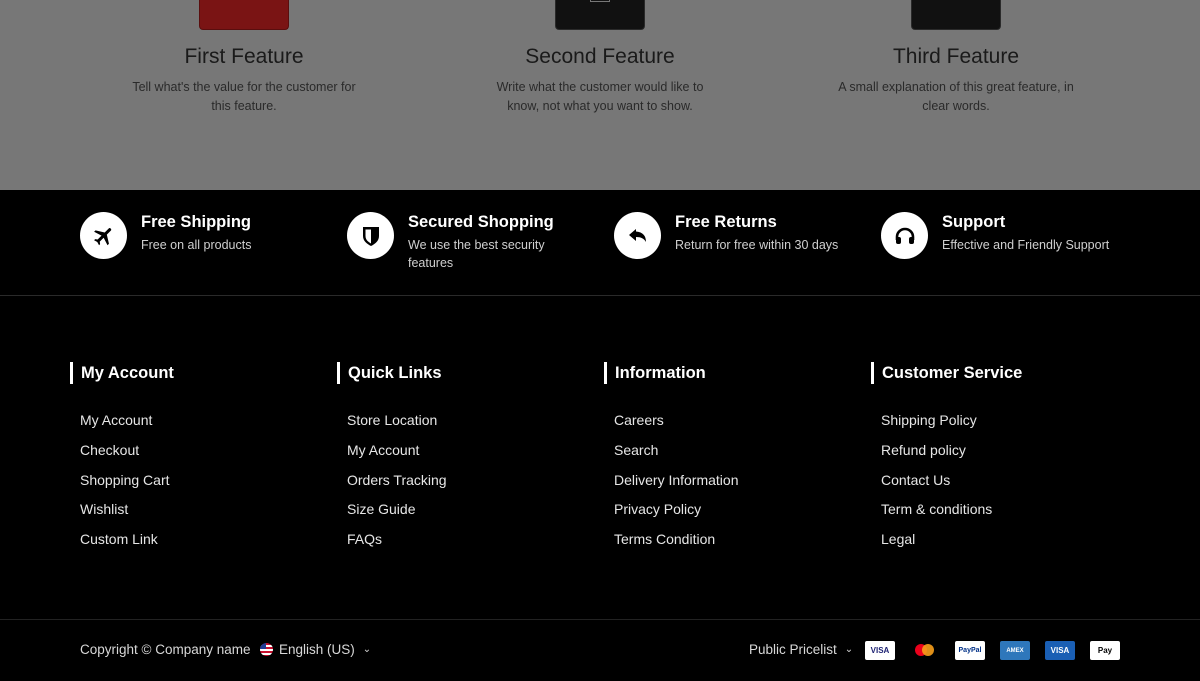 The width and height of the screenshot is (1200, 681). I want to click on language-label: English (US), so click(317, 649).